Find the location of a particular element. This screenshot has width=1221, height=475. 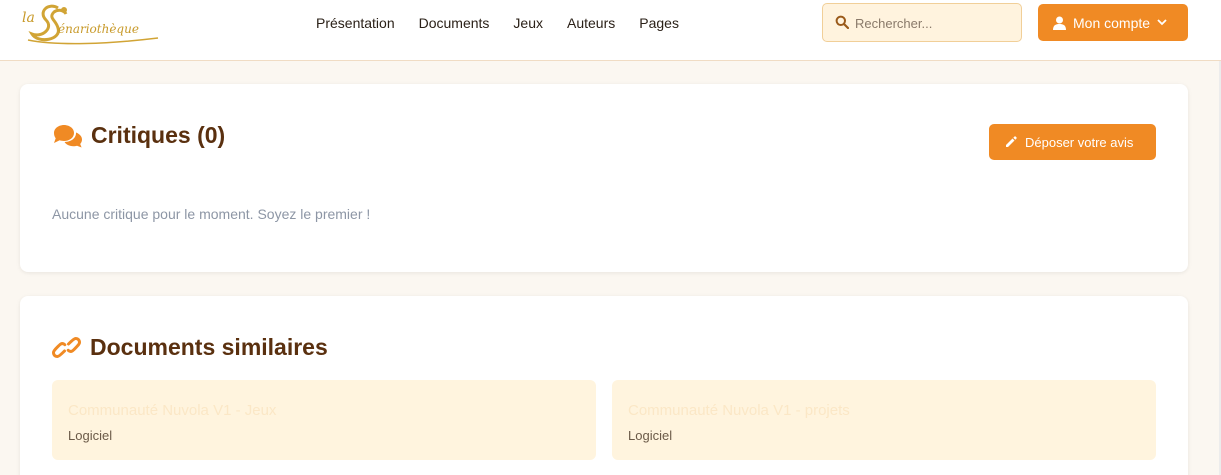

nav-documents: Documents is located at coordinates (454, 23).